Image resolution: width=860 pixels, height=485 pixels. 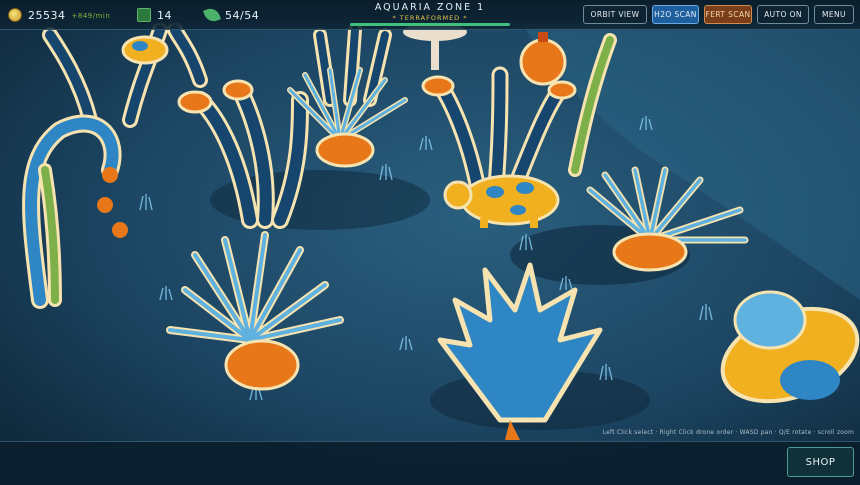 What do you see at coordinates (783, 14) in the screenshot?
I see `auto-toggle-button: AUTO ON` at bounding box center [783, 14].